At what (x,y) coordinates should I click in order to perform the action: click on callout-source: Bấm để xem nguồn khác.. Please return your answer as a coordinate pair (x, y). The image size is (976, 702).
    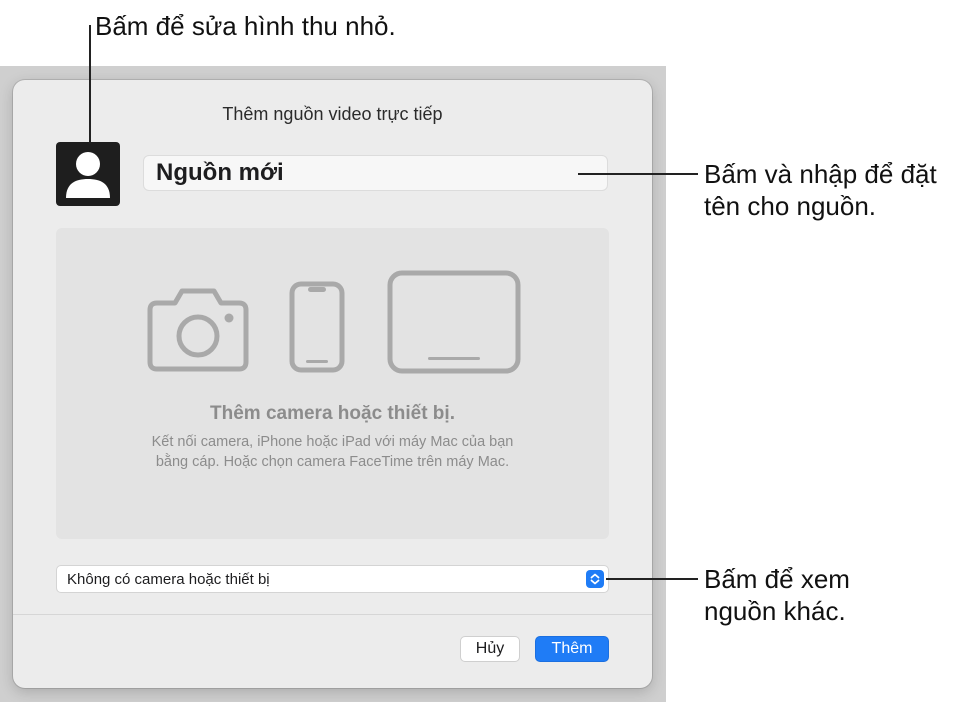
    Looking at the image, I should click on (777, 595).